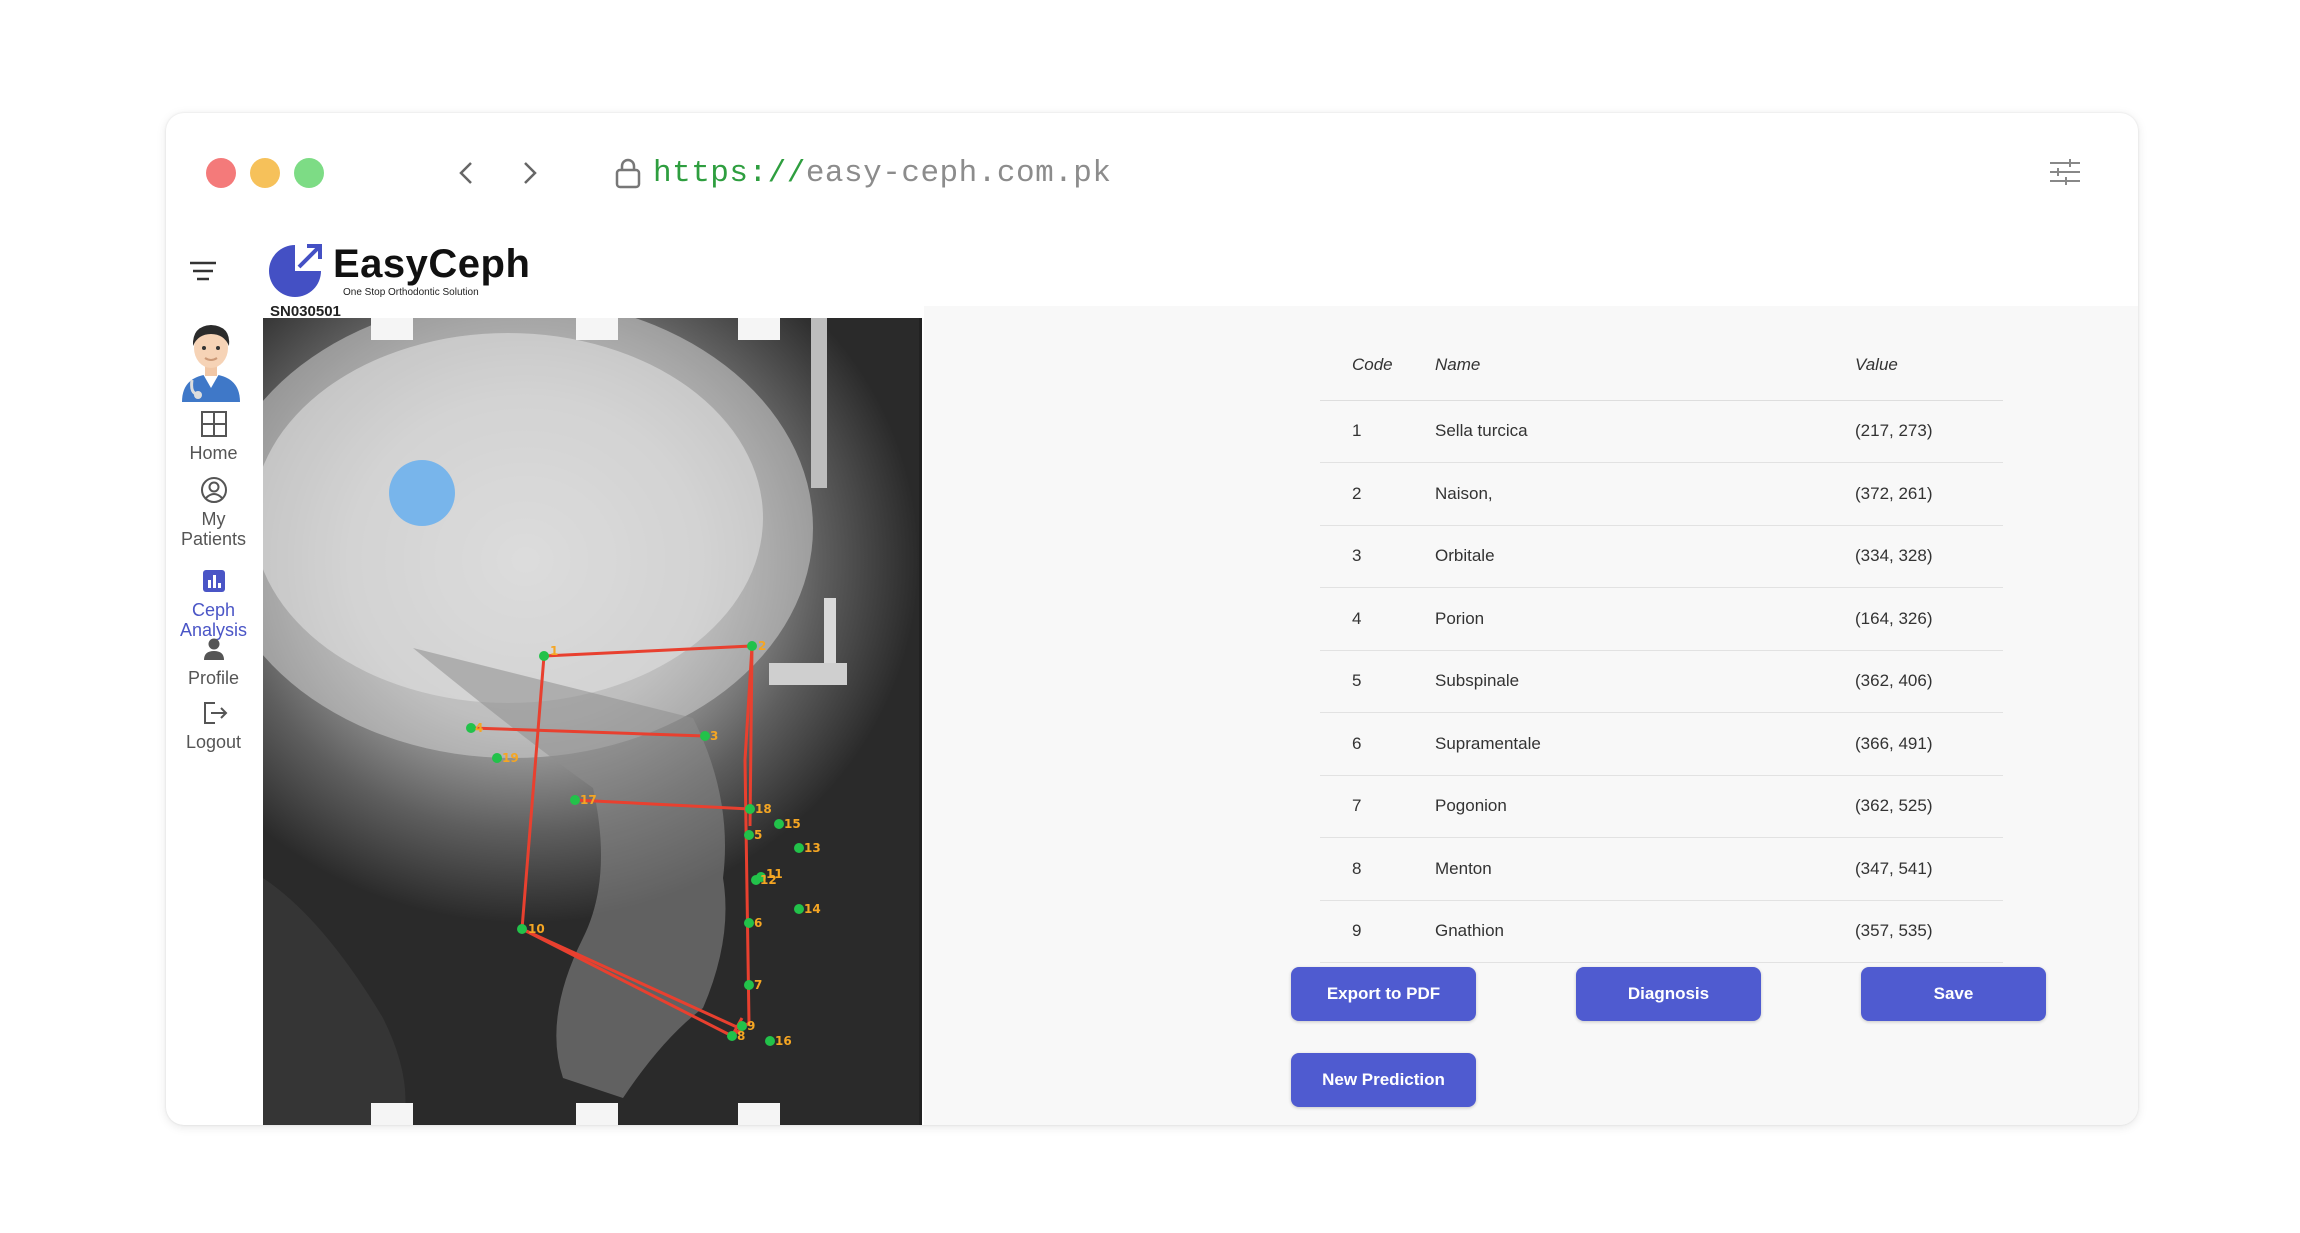 The height and width of the screenshot is (1233, 2300). I want to click on table-row: 8 Menton (347, 541), so click(1661, 869).